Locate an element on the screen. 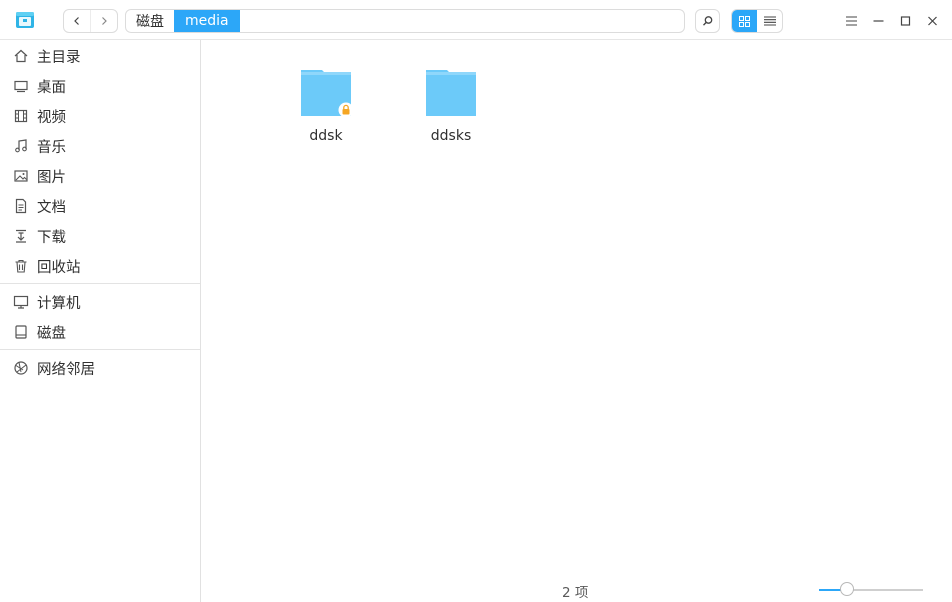  file-item: ddsks is located at coordinates (451, 97).